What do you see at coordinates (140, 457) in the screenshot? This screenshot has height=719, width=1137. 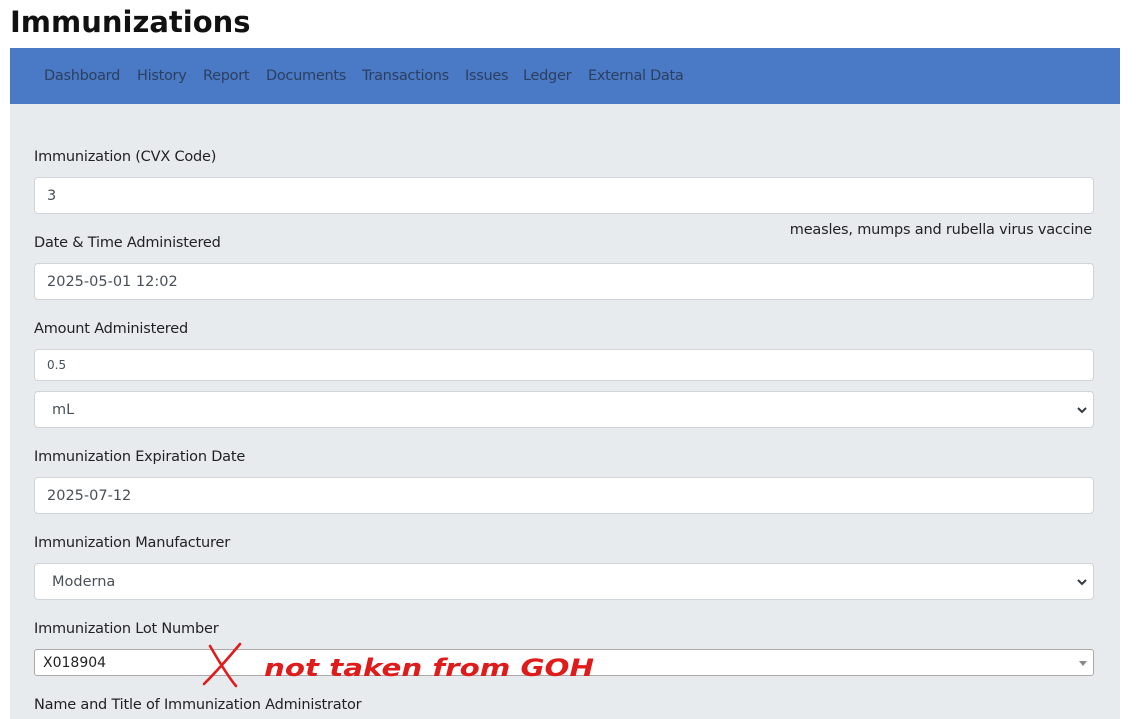 I see `expiration-date-label: Immunization Expiration Date` at bounding box center [140, 457].